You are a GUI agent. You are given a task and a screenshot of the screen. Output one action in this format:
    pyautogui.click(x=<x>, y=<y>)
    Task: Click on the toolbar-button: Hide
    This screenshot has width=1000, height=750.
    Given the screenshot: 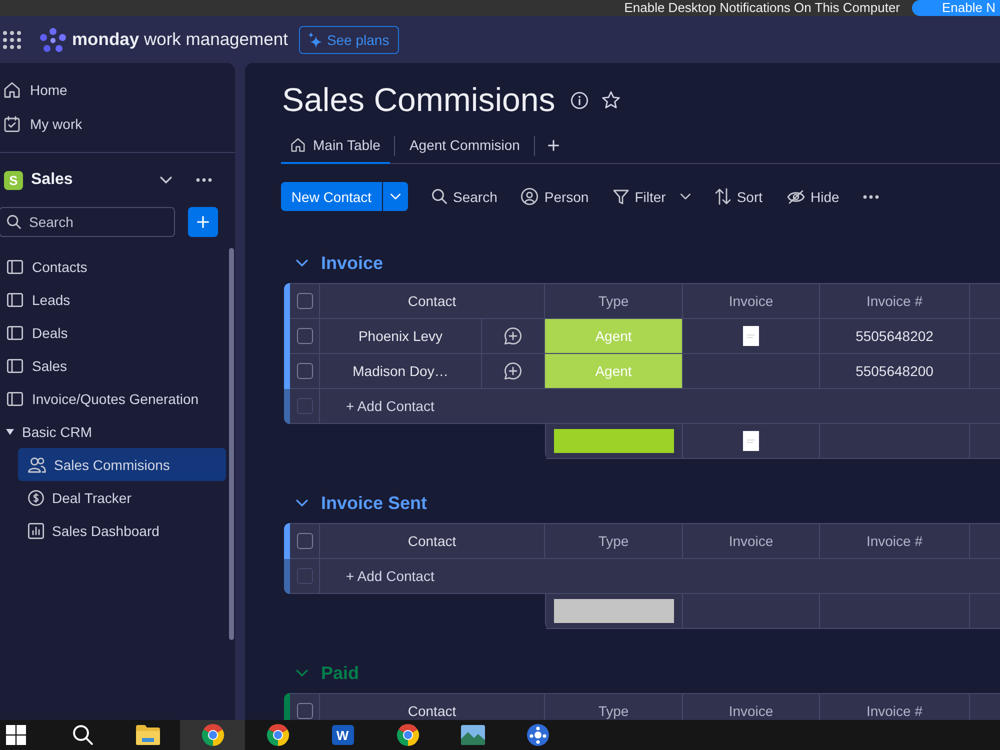 What is the action you would take?
    pyautogui.click(x=813, y=196)
    